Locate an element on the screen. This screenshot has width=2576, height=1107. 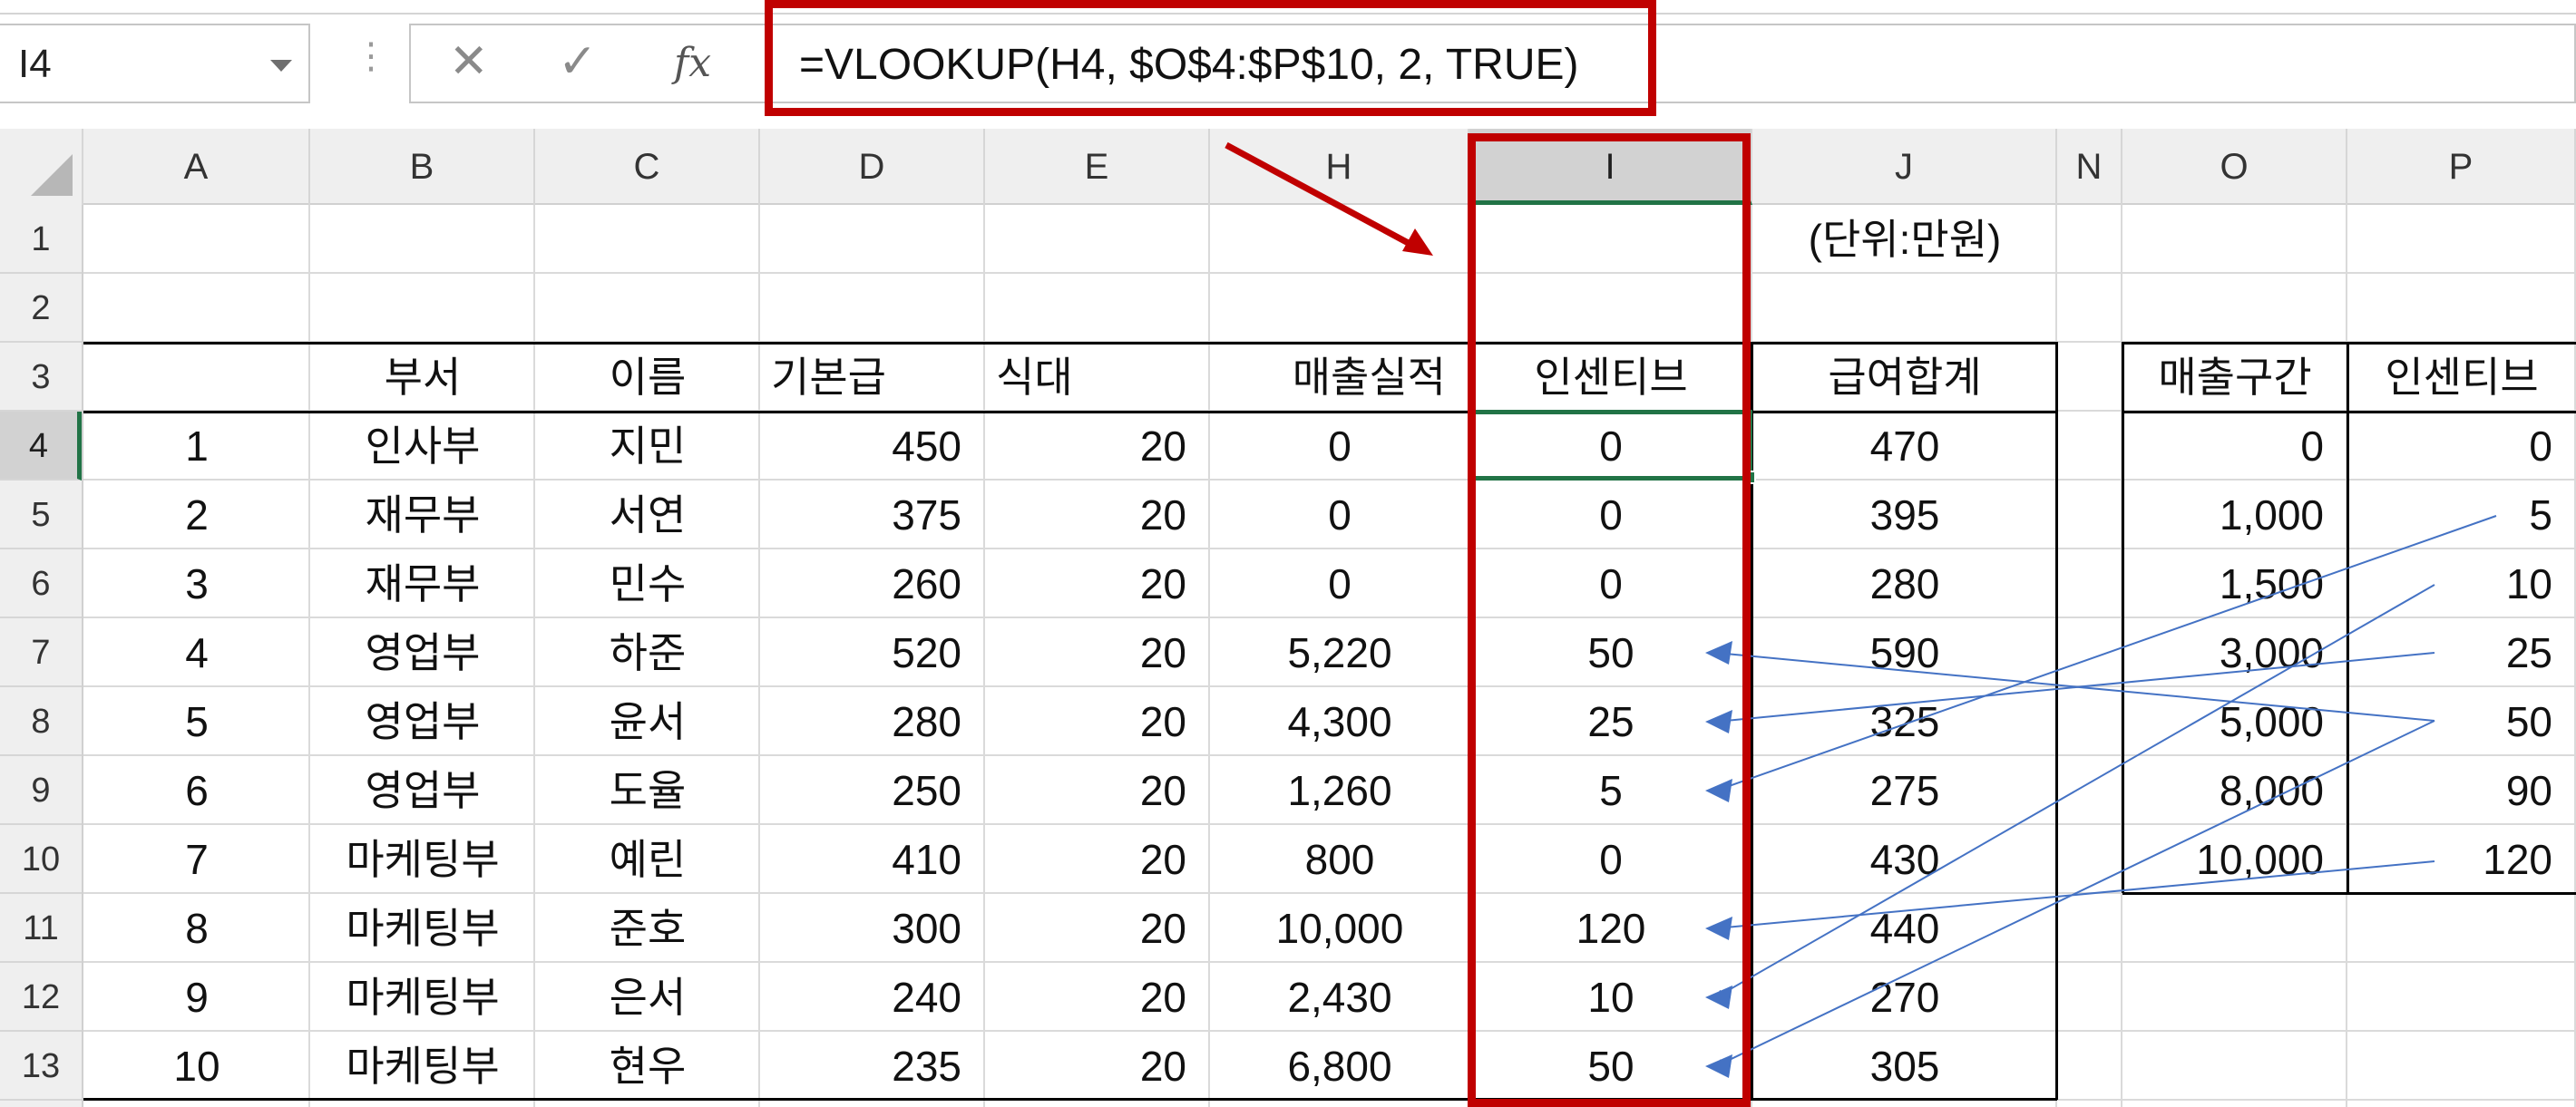
table-cell: 예린 is located at coordinates (647, 859).